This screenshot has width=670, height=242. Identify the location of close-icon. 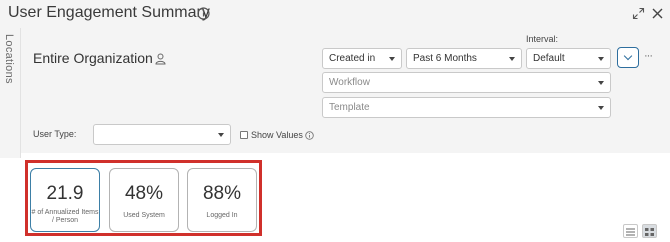
(657, 13).